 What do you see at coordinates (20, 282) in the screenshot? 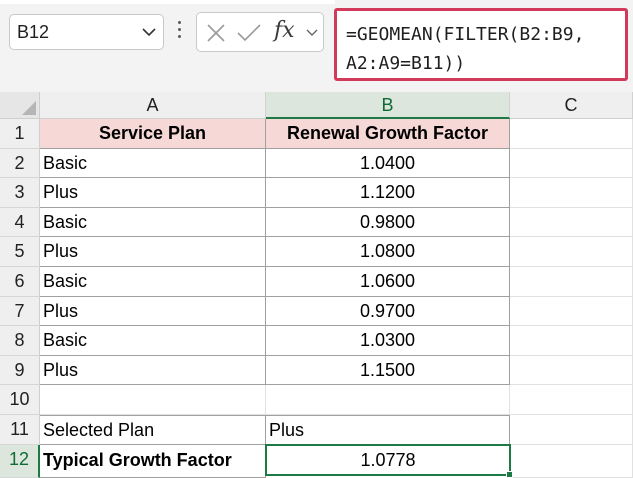
I see `row-header: 6` at bounding box center [20, 282].